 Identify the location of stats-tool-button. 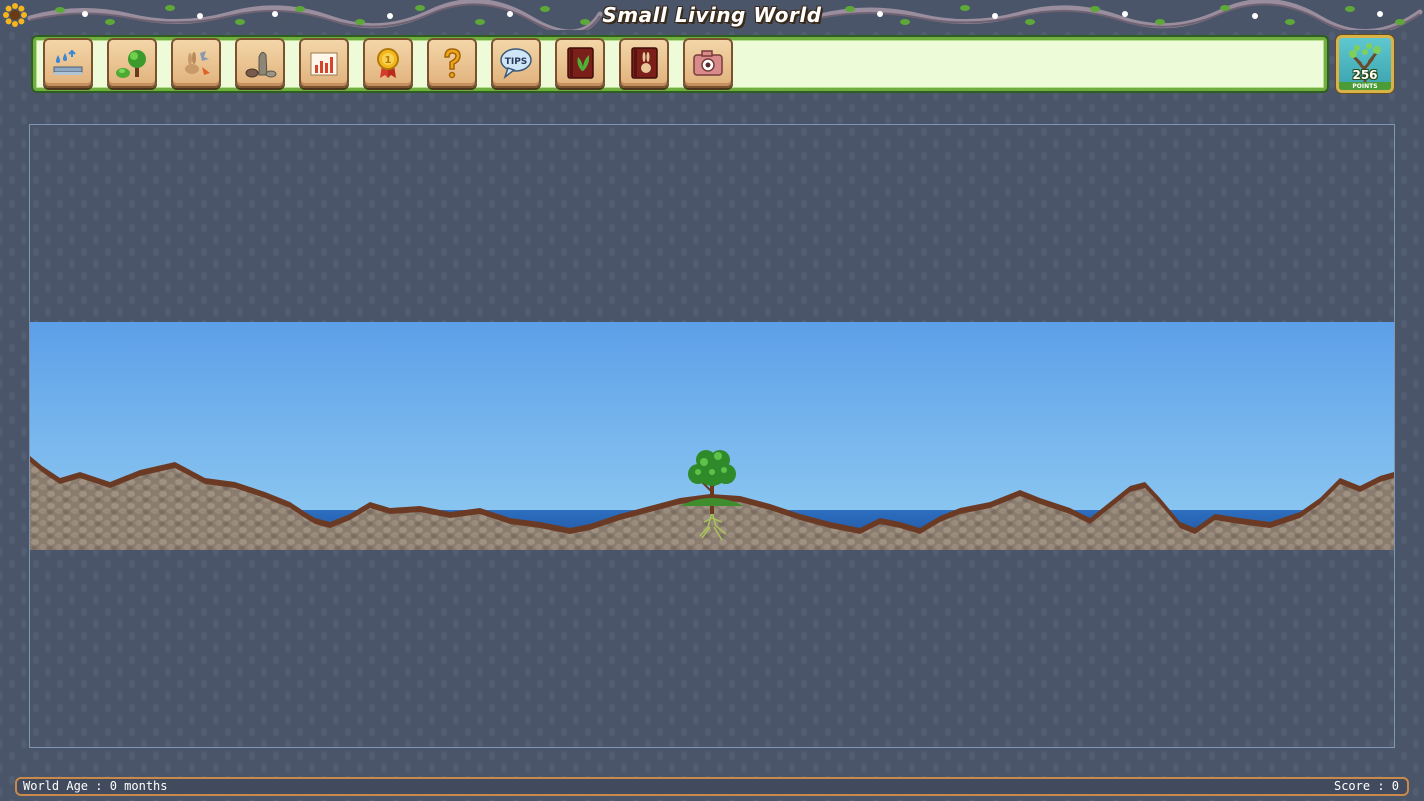
(324, 63).